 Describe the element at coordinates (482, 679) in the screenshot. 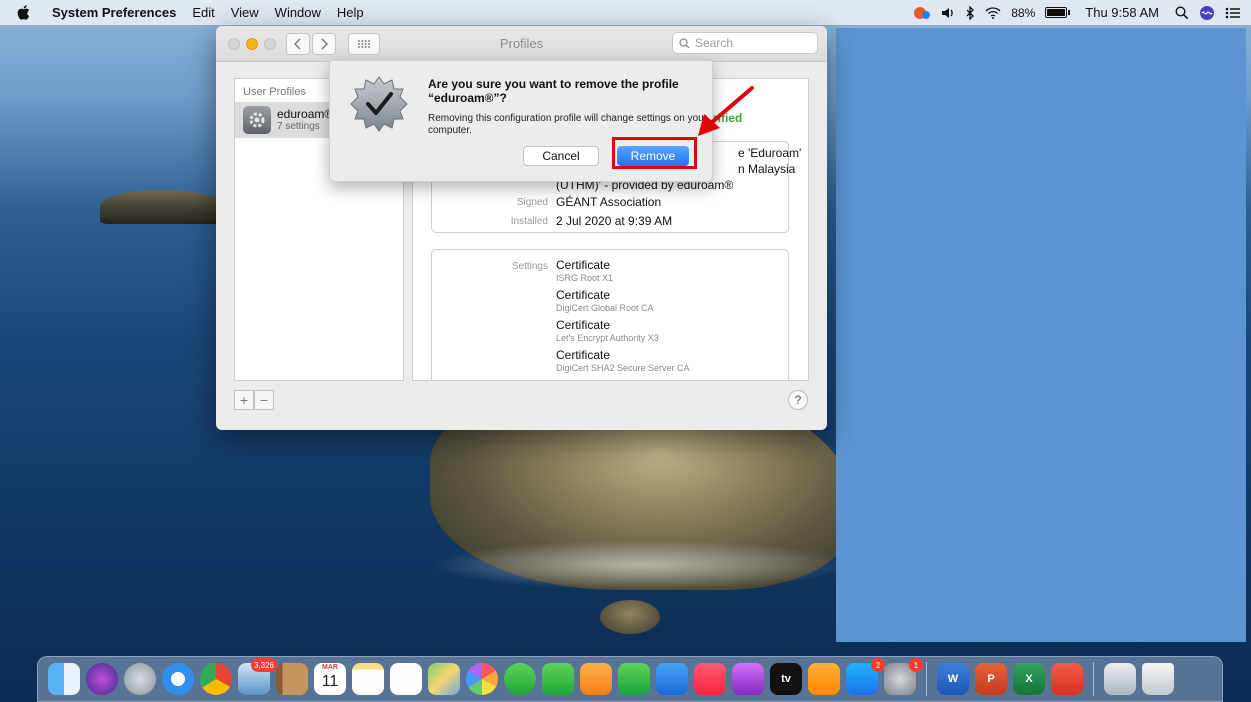

I see `dock-photos-icon` at that location.